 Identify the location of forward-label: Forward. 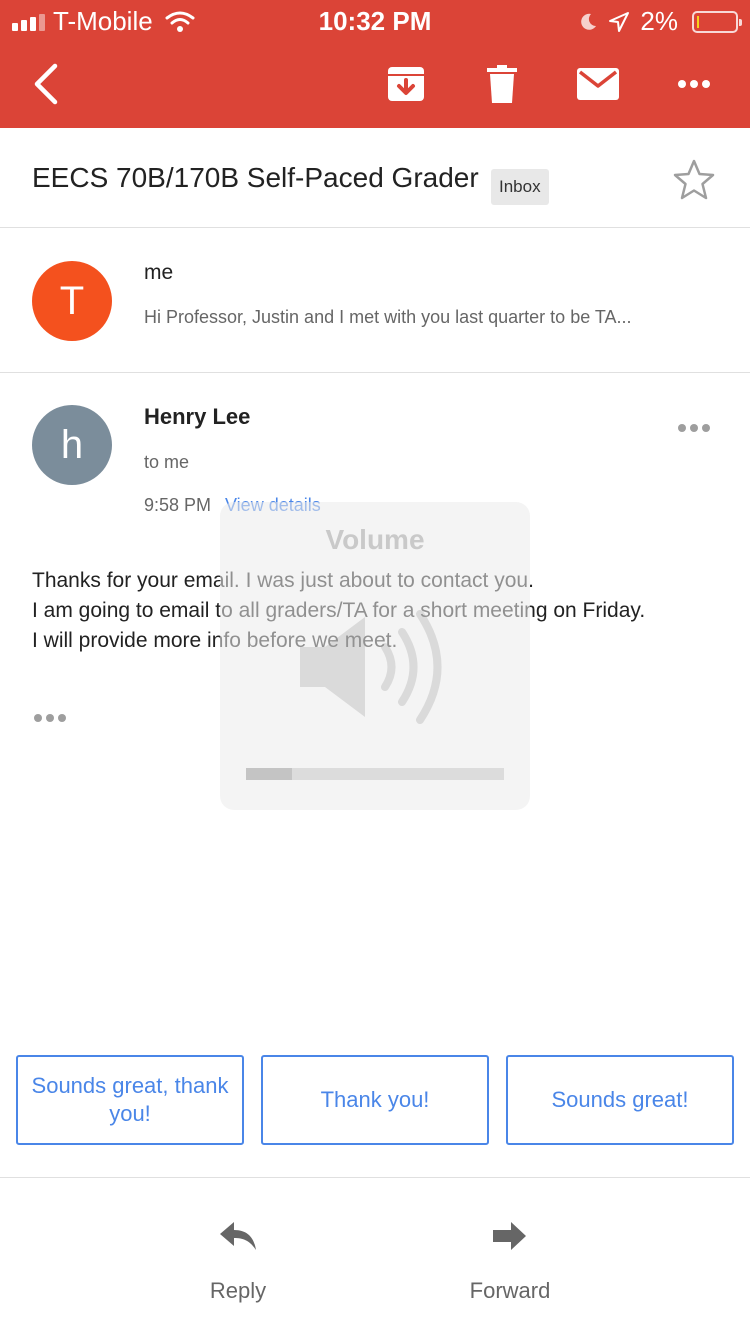
(510, 1290).